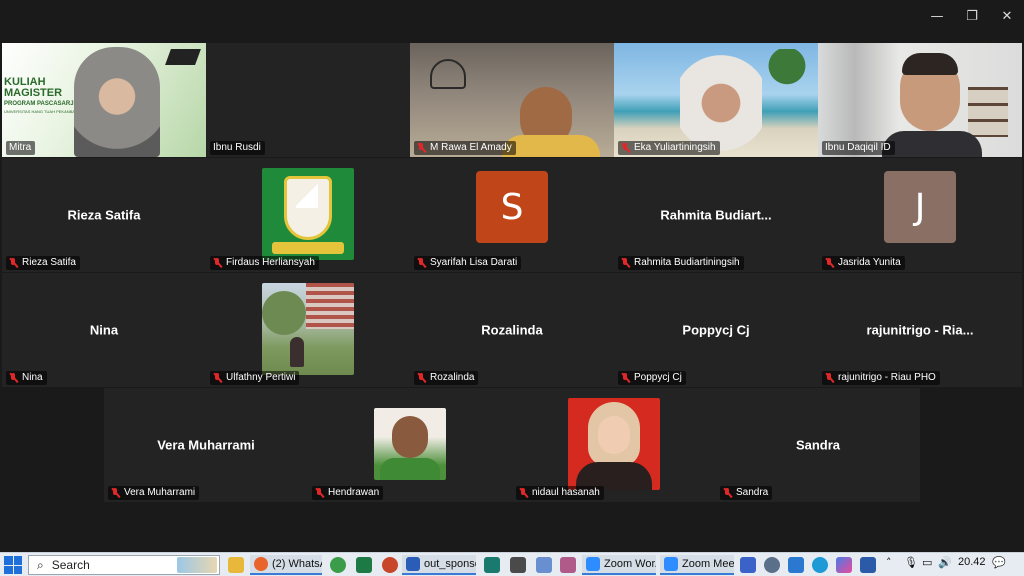 This screenshot has width=1024, height=576. What do you see at coordinates (390, 565) in the screenshot?
I see `powerpoint-icon` at bounding box center [390, 565].